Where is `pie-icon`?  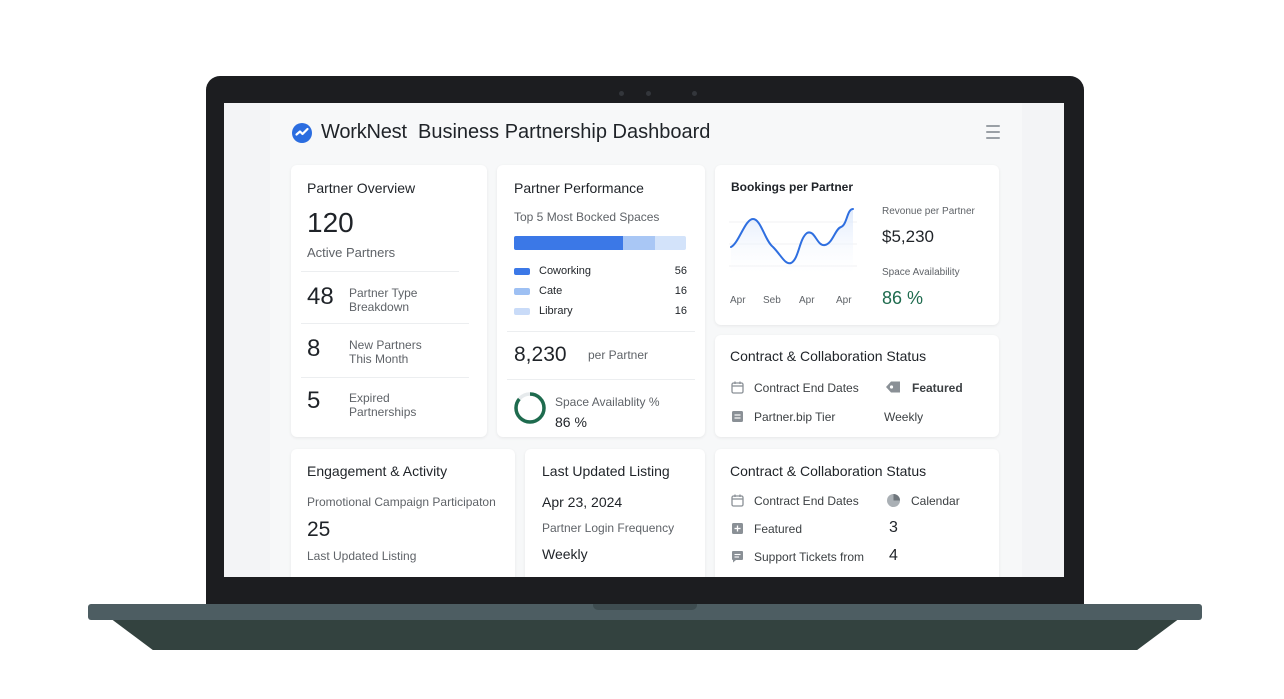
pie-icon is located at coordinates (893, 500).